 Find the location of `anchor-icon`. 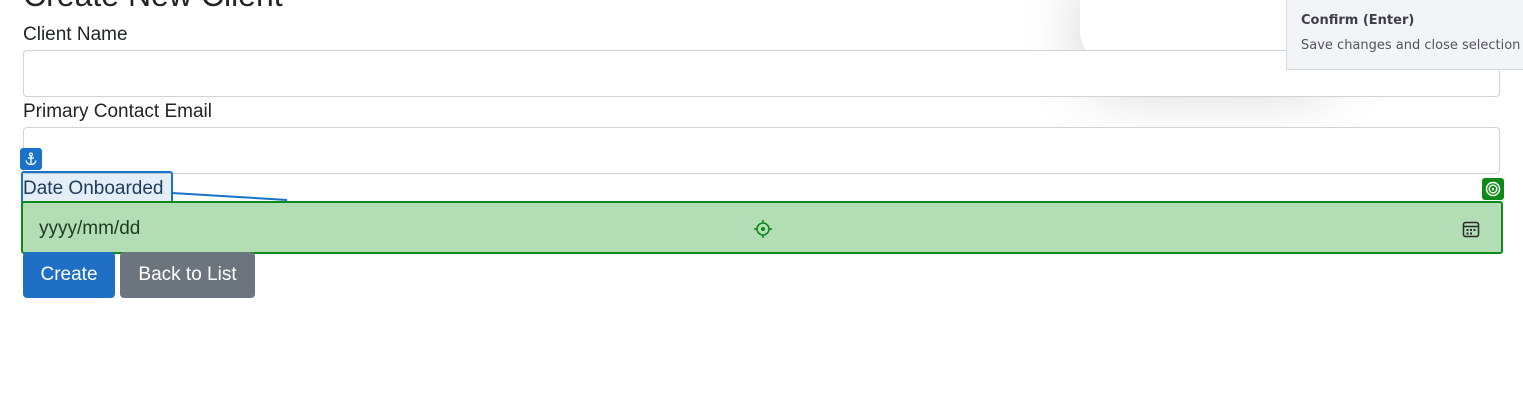

anchor-icon is located at coordinates (31, 159).